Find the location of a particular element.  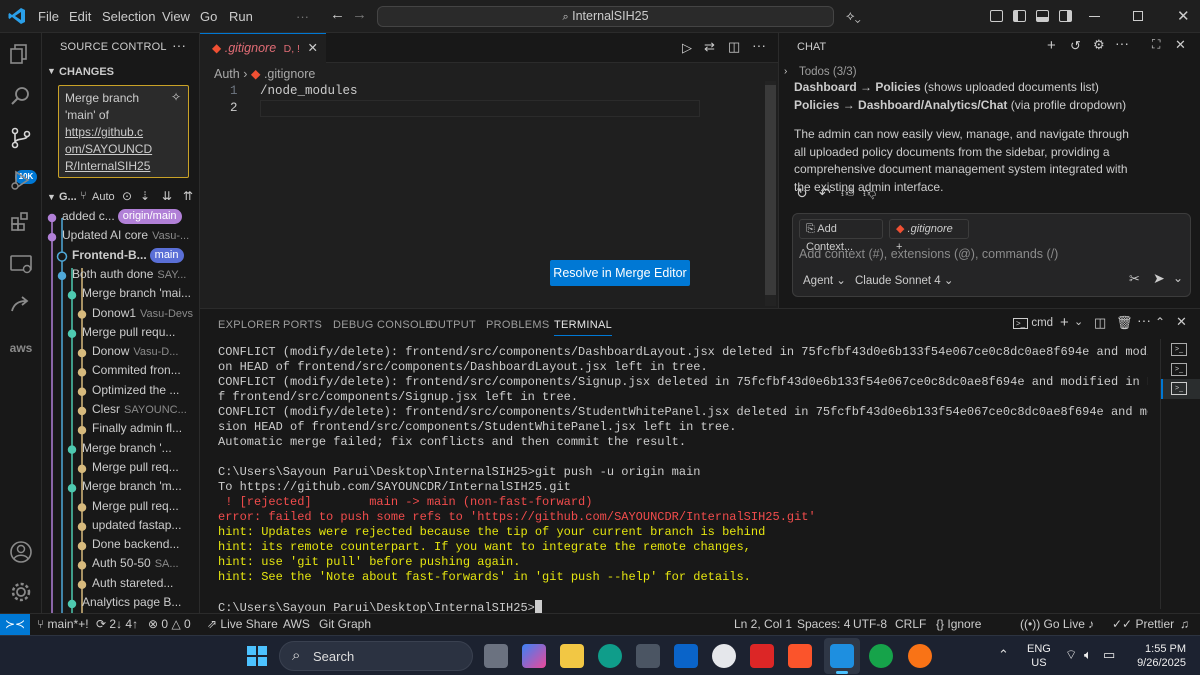

toggle-secondary-sidebar-icon is located at coordinates (1065, 16).